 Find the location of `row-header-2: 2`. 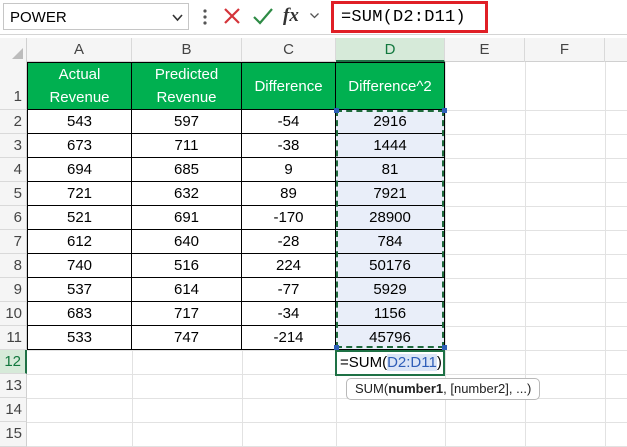

row-header-2: 2 is located at coordinates (13, 122).